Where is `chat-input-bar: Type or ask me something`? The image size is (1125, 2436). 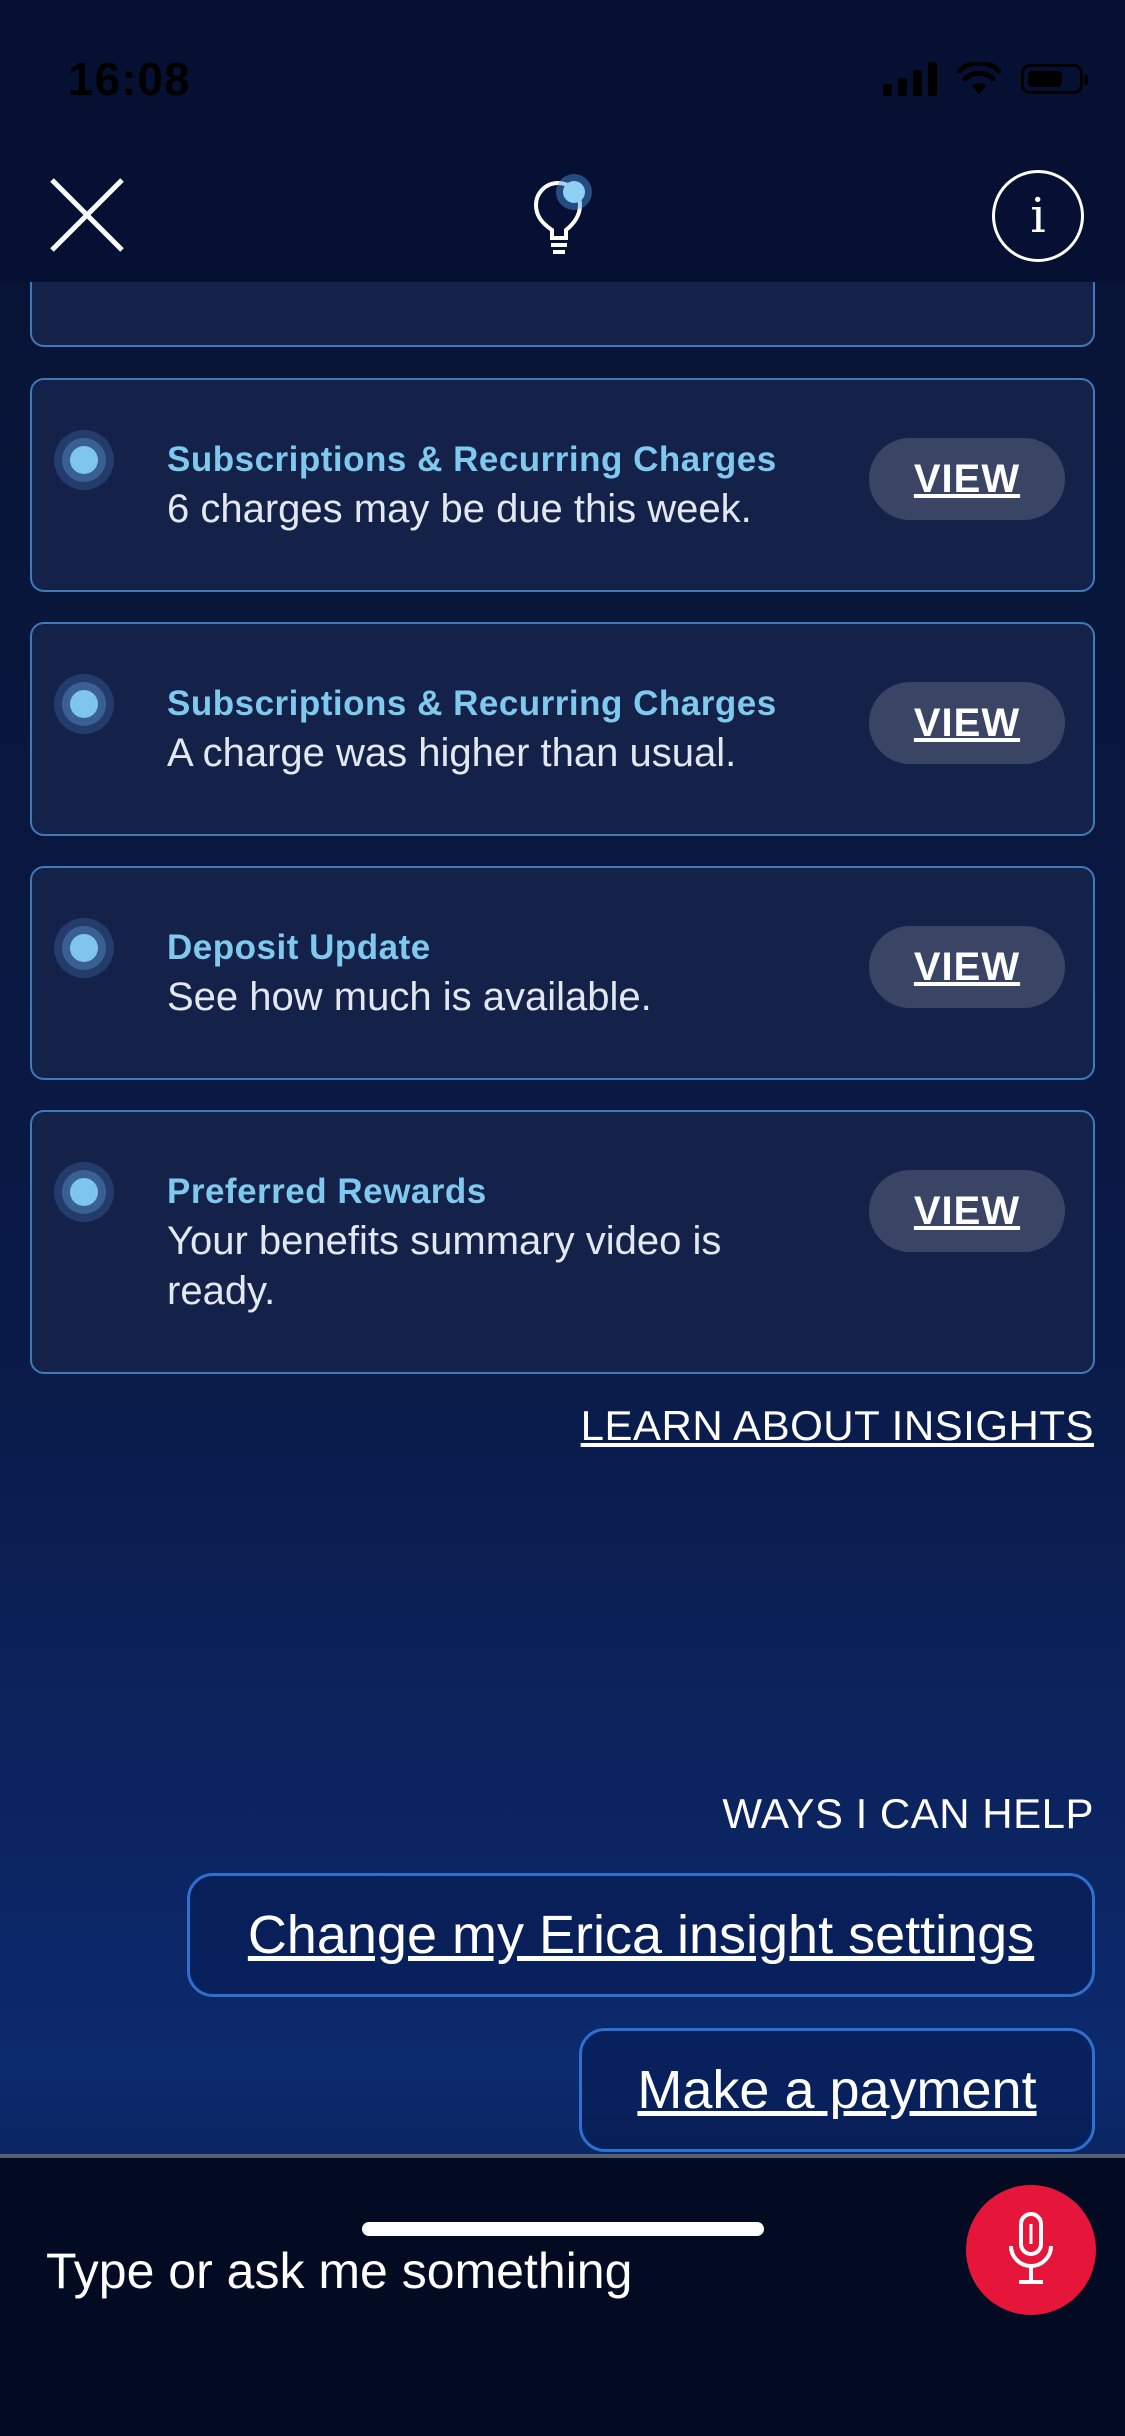 chat-input-bar: Type or ask me something is located at coordinates (562, 2295).